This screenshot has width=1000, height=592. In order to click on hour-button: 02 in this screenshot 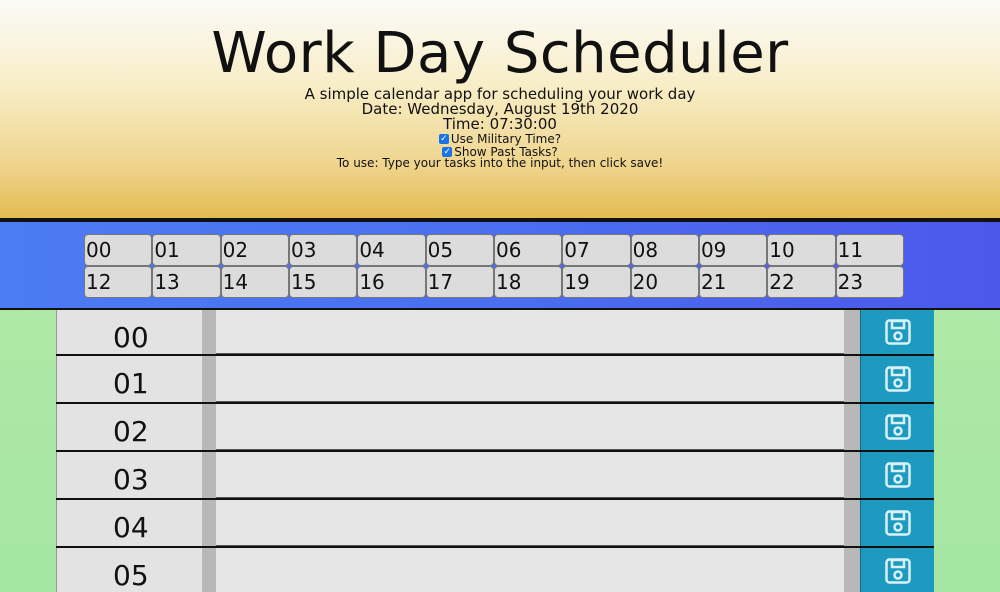, I will do `click(254, 250)`.